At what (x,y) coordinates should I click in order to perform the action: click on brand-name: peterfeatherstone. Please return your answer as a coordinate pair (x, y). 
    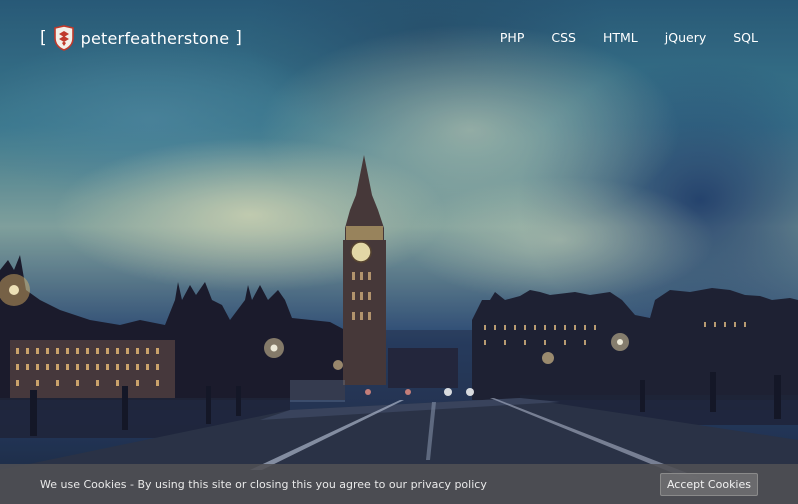
    Looking at the image, I should click on (155, 38).